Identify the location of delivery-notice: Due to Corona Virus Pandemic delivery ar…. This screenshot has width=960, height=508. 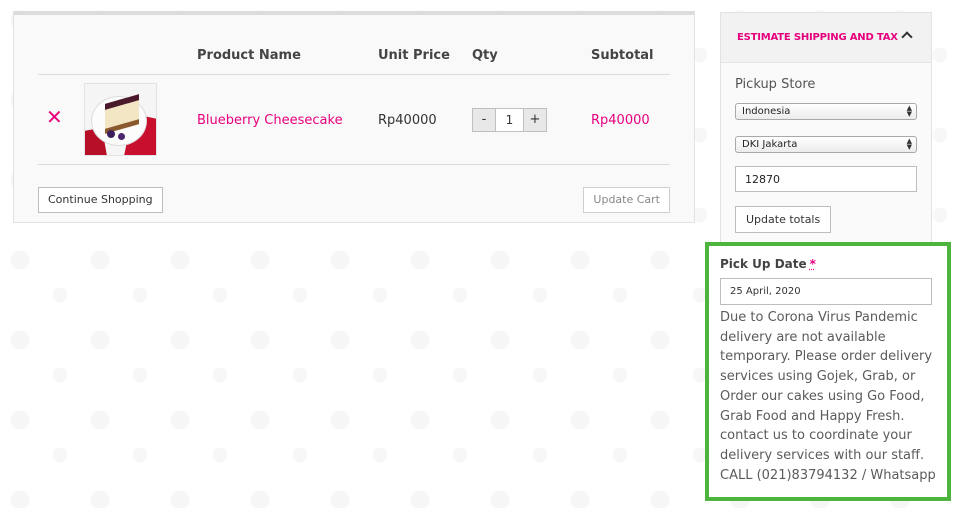
(828, 396).